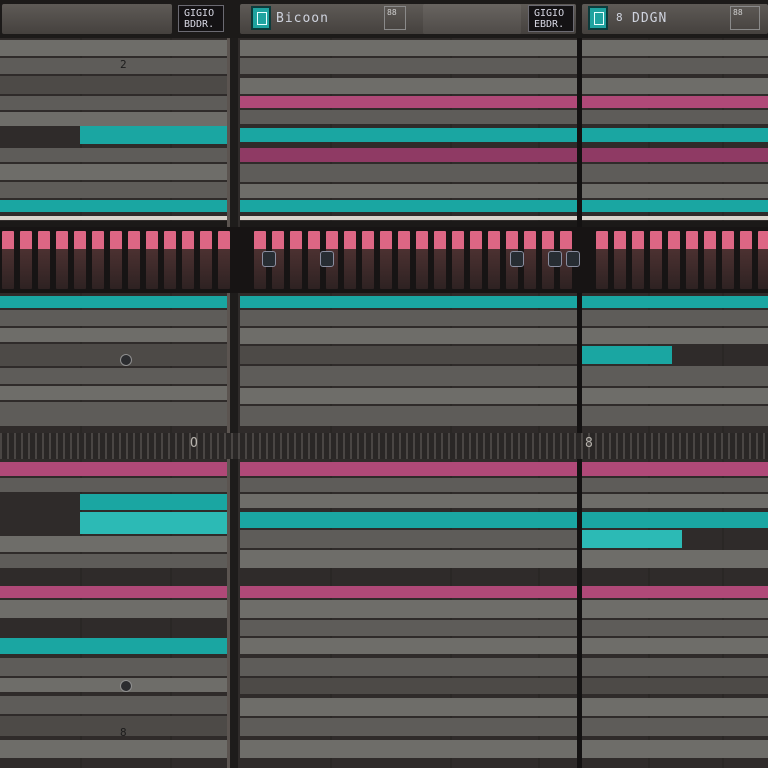 This screenshot has width=768, height=768. What do you see at coordinates (384, 446) in the screenshot?
I see `timeline-ruler: O 8` at bounding box center [384, 446].